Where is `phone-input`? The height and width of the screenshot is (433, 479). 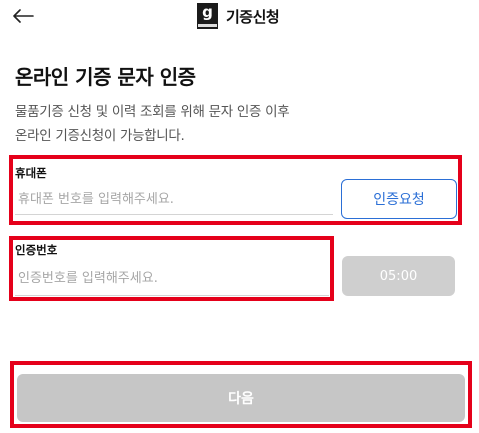 phone-input is located at coordinates (174, 200).